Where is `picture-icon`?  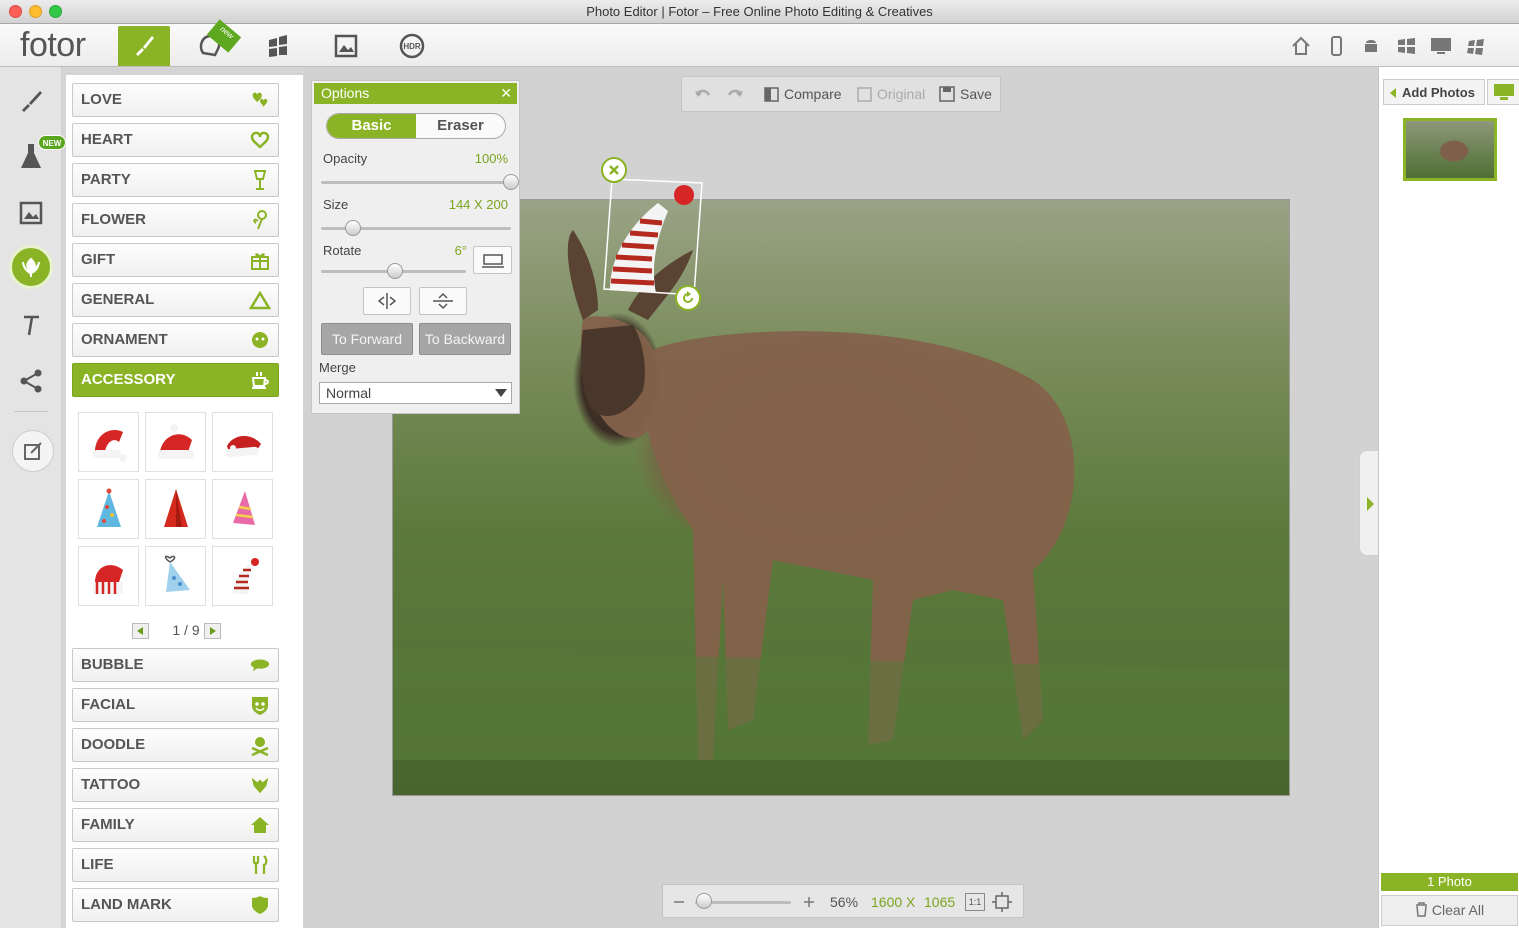
picture-icon is located at coordinates (31, 213).